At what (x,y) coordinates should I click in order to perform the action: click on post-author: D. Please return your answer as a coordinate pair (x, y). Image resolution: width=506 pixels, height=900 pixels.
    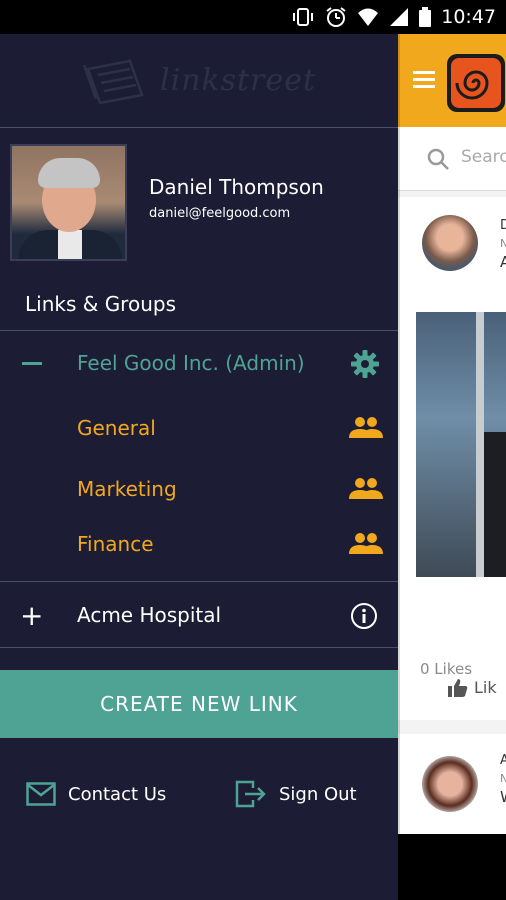
    Looking at the image, I should click on (503, 225).